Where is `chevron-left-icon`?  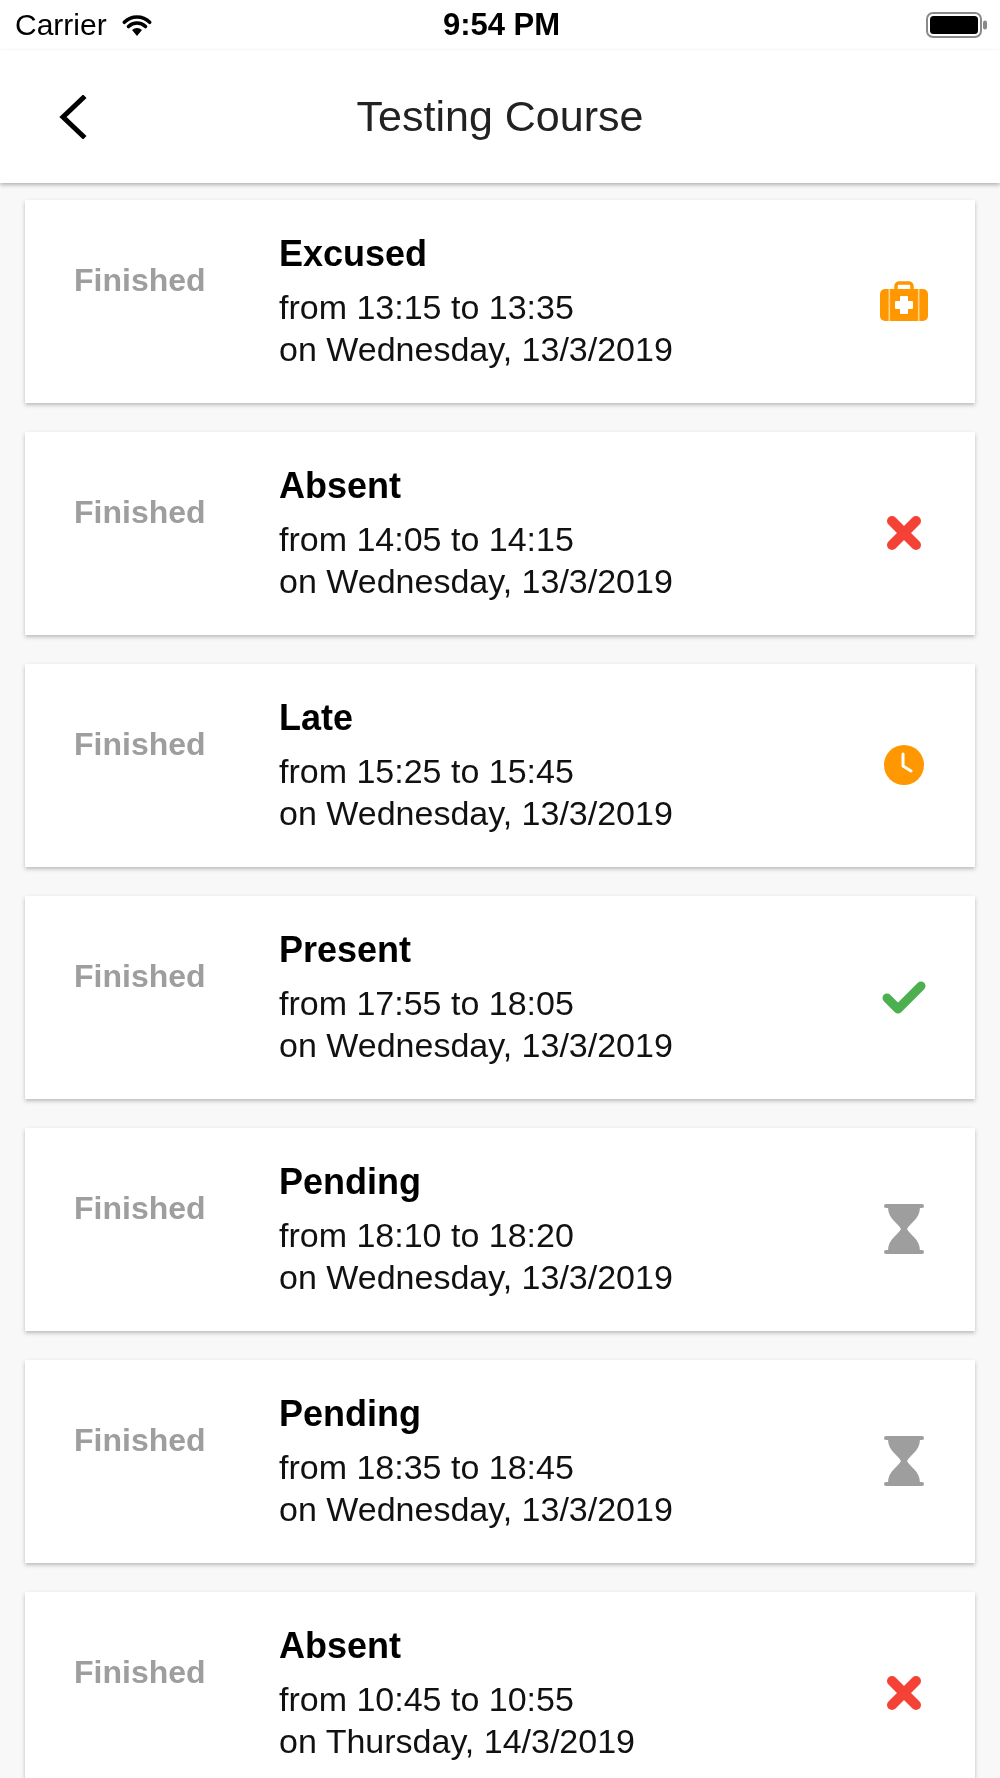 chevron-left-icon is located at coordinates (73, 116).